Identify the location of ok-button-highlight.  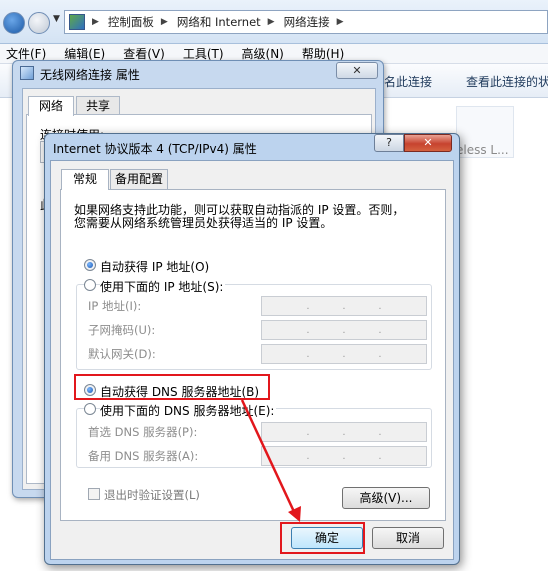
(322, 538).